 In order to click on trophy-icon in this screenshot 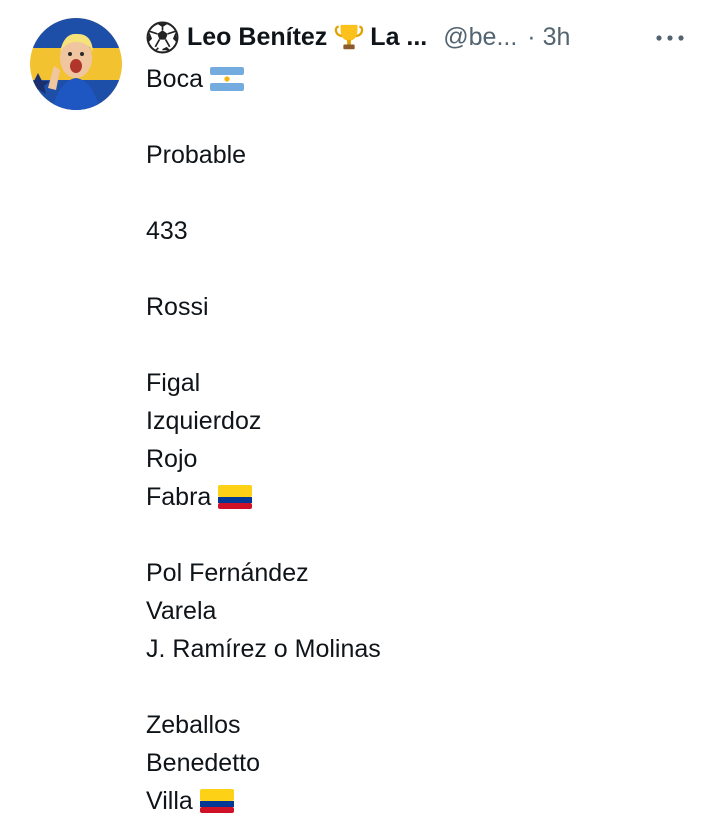, I will do `click(349, 37)`.